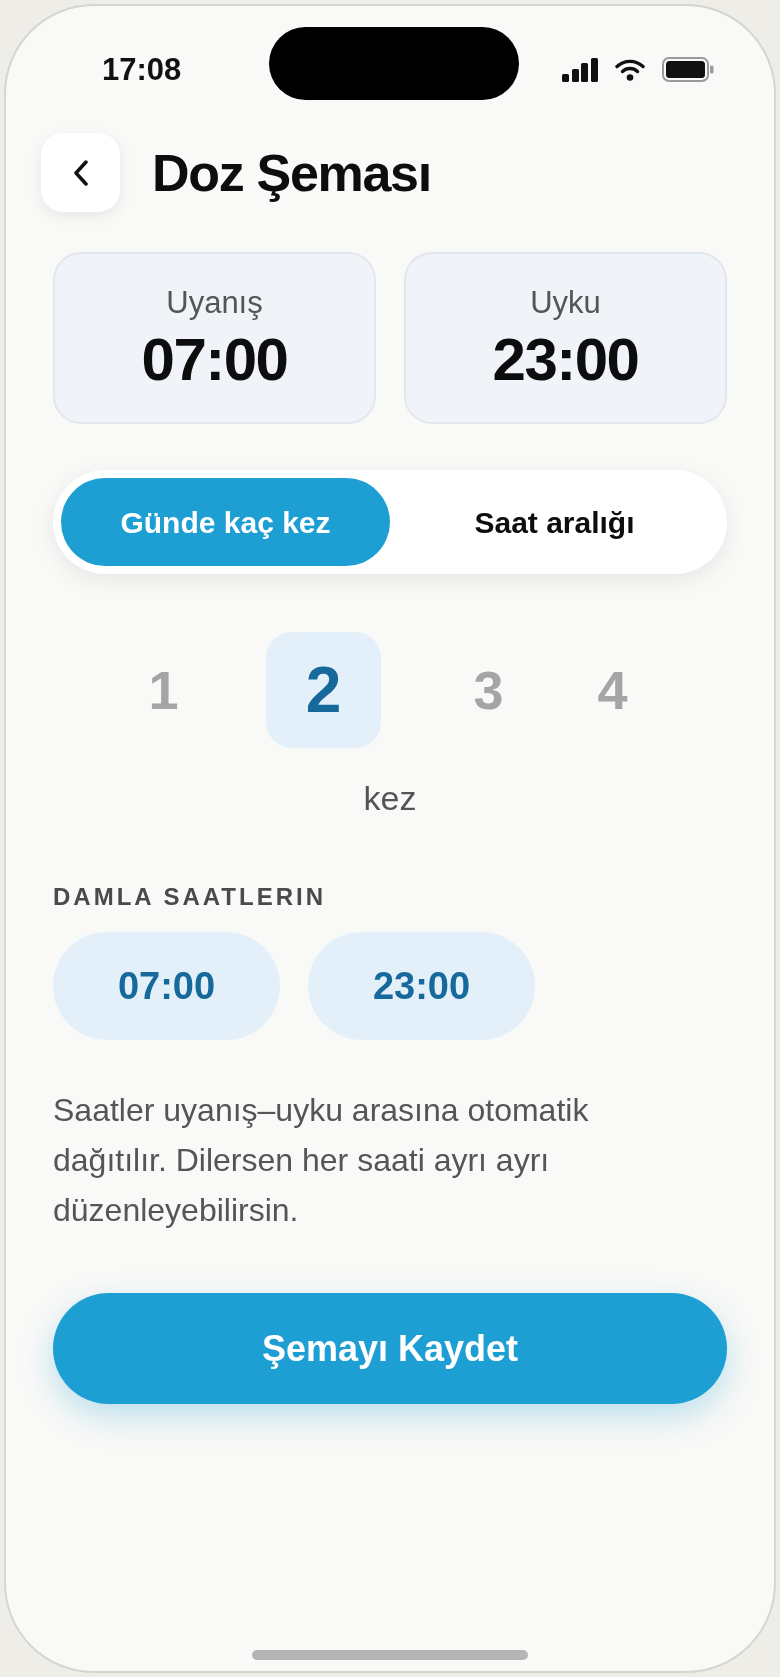 The image size is (780, 1677). I want to click on time-chip: 23:00, so click(421, 986).